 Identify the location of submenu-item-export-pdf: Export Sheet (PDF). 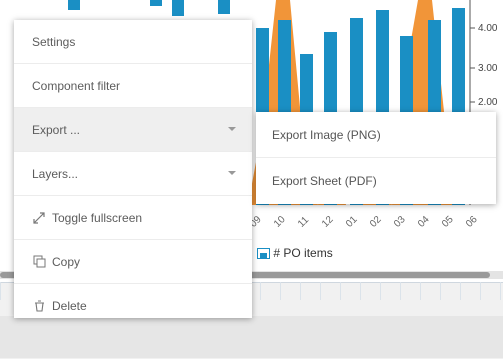
(376, 181).